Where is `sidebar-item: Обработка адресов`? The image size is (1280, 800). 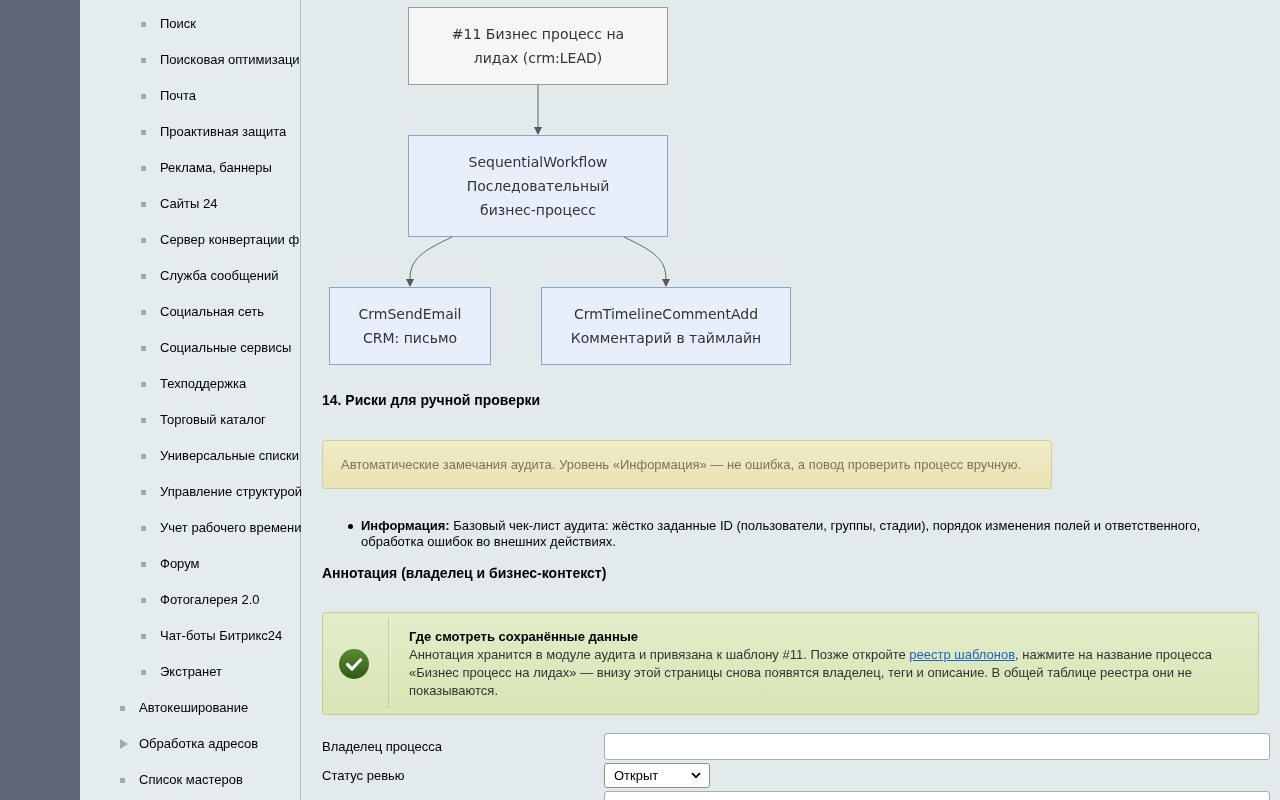
sidebar-item: Обработка адресов is located at coordinates (189, 744).